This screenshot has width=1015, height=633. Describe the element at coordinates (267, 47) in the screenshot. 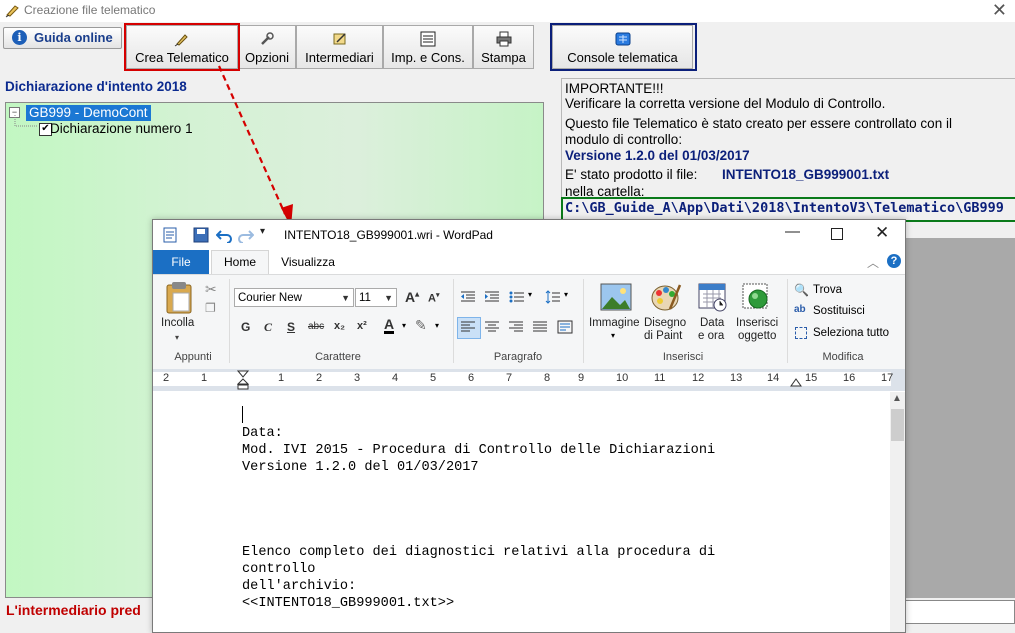

I see `opzioni-button: Opzioni` at that location.